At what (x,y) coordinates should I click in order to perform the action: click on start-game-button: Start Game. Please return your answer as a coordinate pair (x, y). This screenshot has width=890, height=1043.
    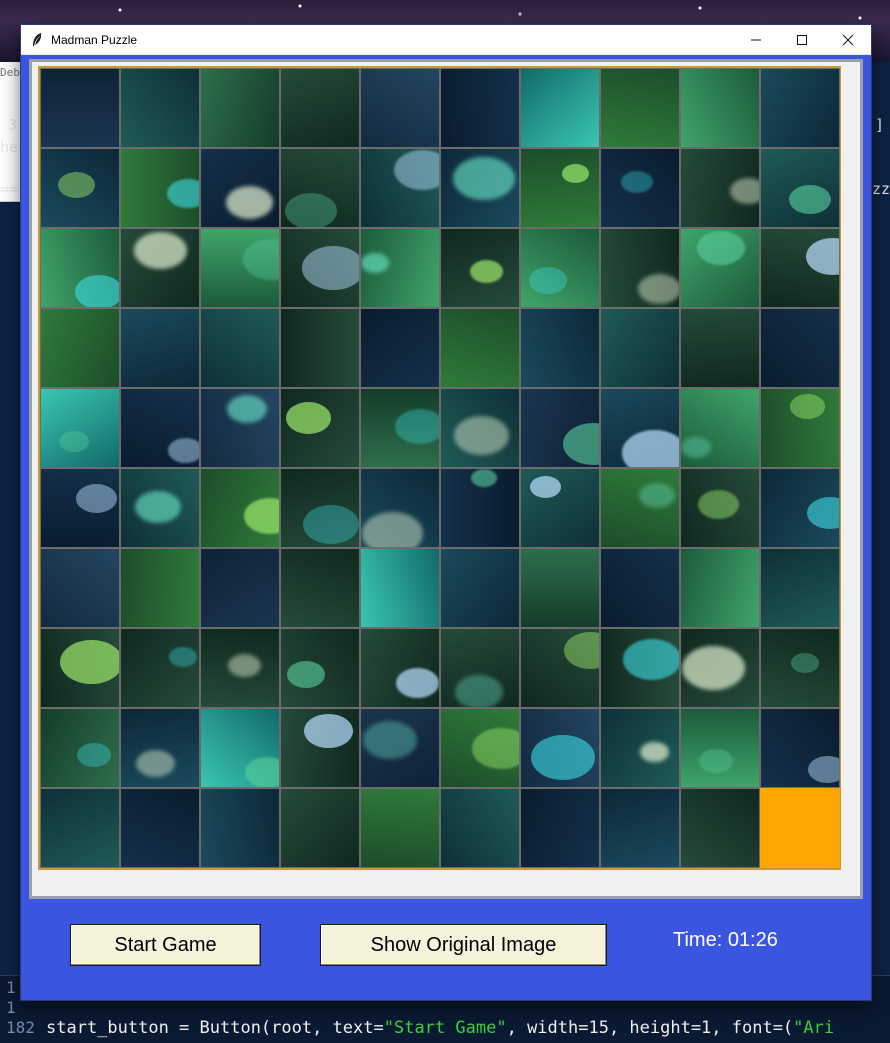
    Looking at the image, I should click on (165, 945).